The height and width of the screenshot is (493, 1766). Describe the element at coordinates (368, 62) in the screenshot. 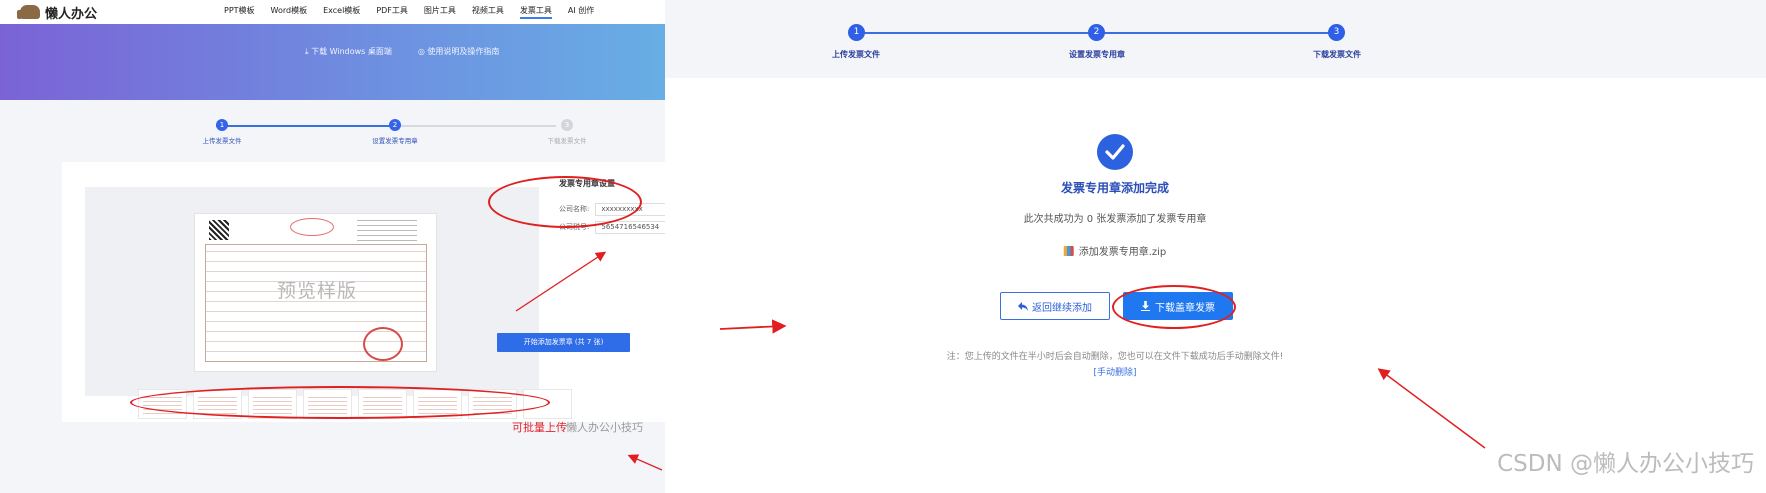

I see `hero-banner: ⤓ 下载 Windows 桌面端 ◎ 使用说明及操作指南` at that location.